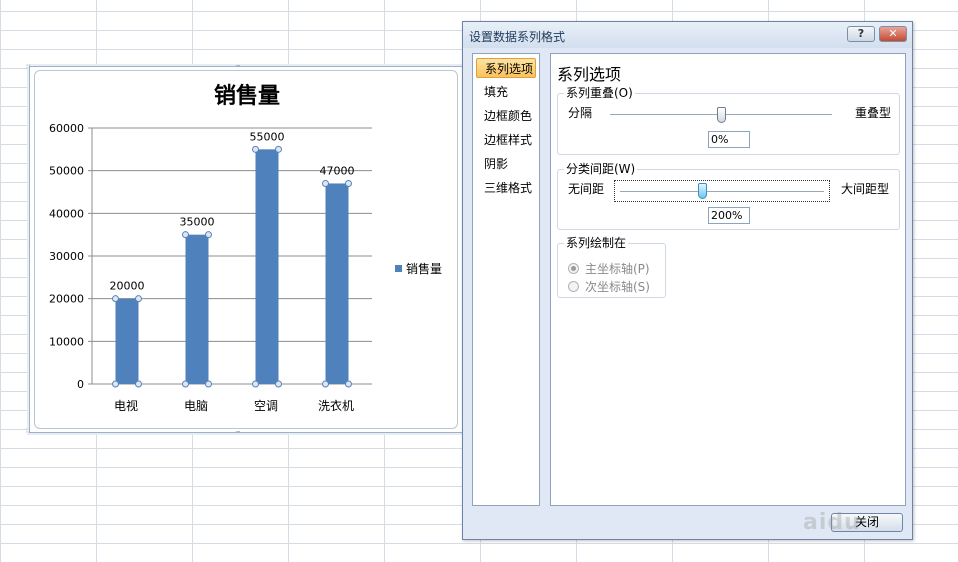 The height and width of the screenshot is (562, 958). Describe the element at coordinates (28, 431) in the screenshot. I see `resize-handle-bottom-left: ∷` at that location.